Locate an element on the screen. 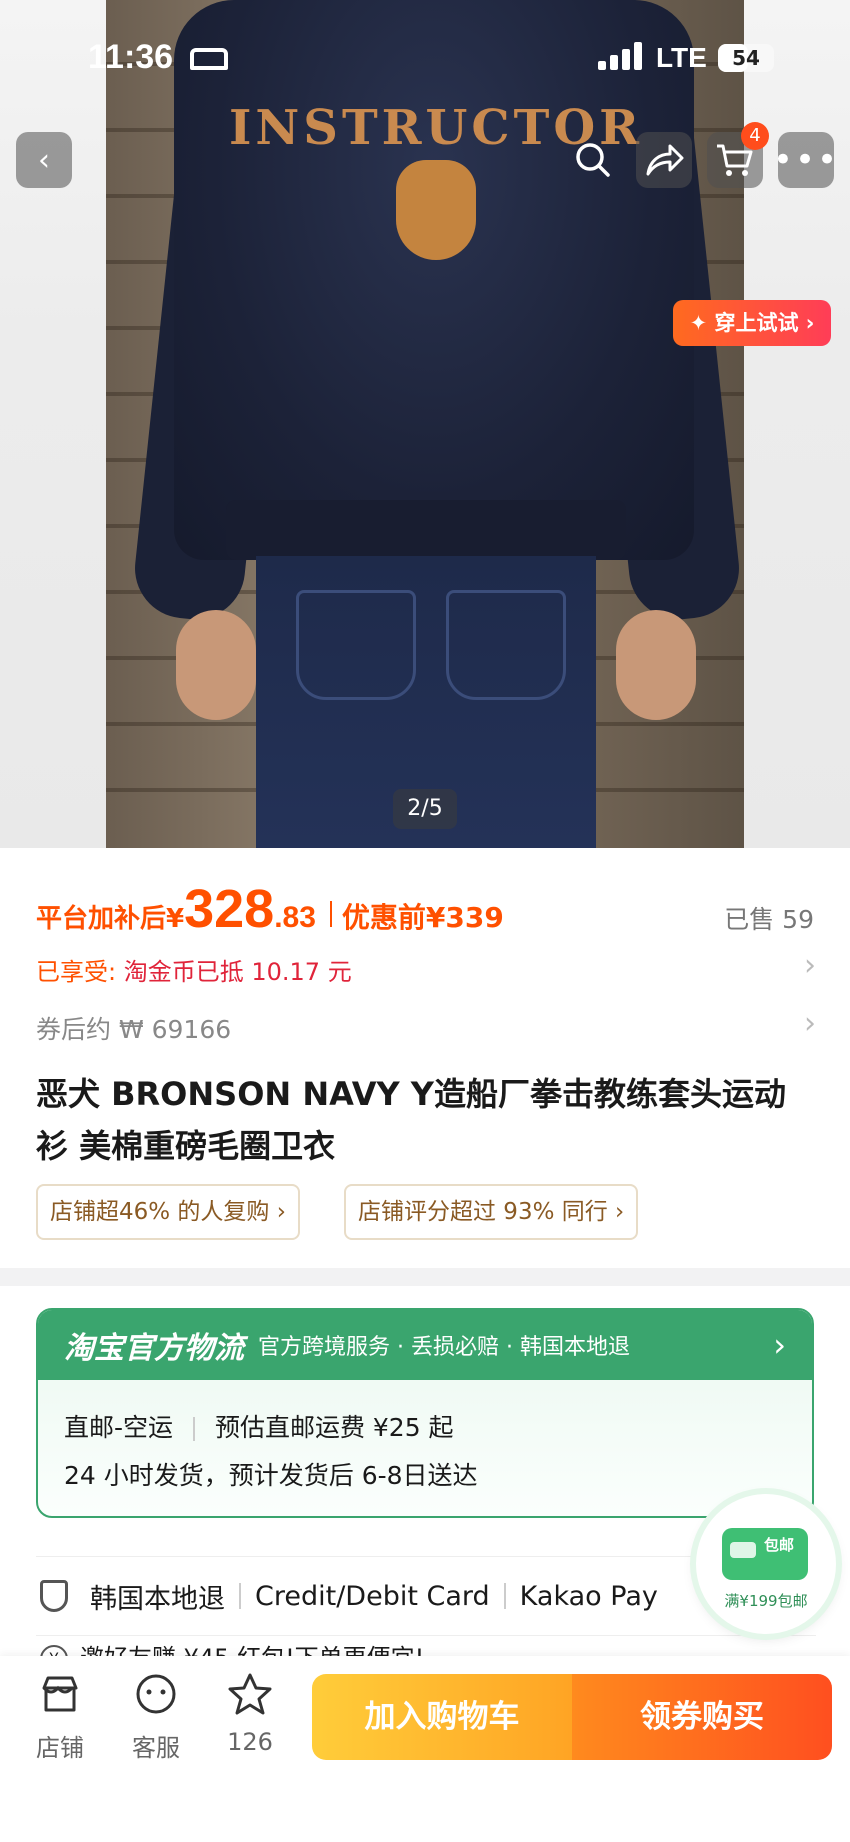 The image size is (850, 1842). status-time: 11:36 is located at coordinates (131, 57).